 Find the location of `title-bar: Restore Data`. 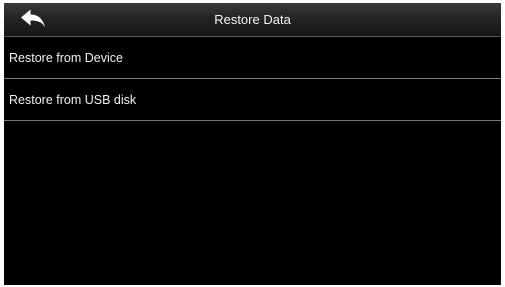

title-bar: Restore Data is located at coordinates (252, 20).